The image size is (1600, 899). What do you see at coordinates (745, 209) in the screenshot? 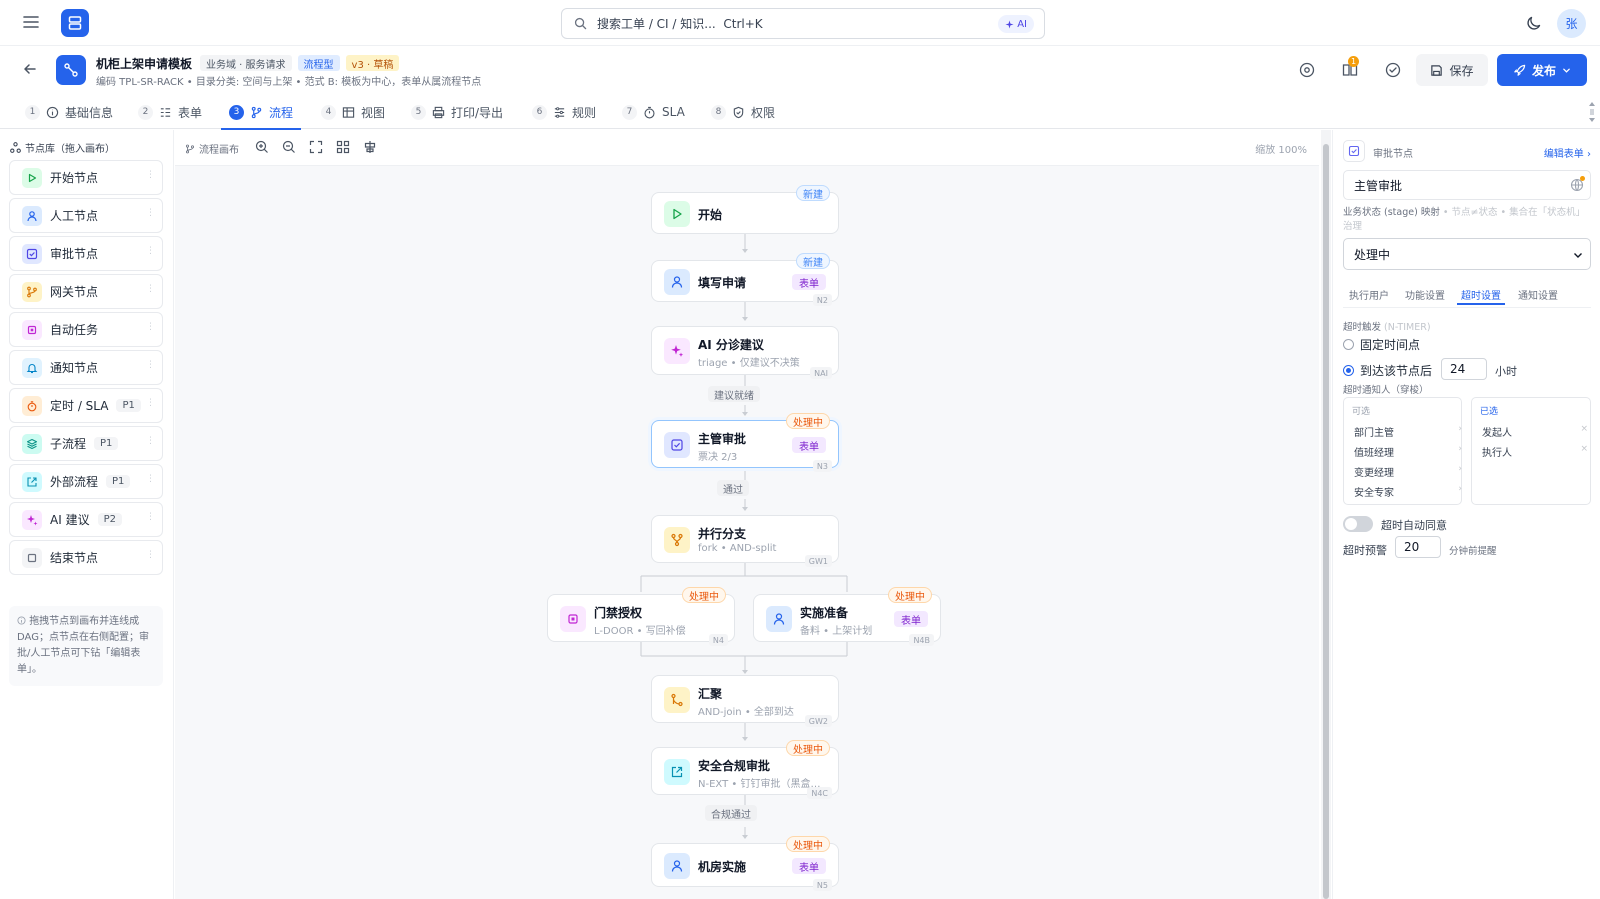
I see `flow-node-start: 开始 新建` at bounding box center [745, 209].